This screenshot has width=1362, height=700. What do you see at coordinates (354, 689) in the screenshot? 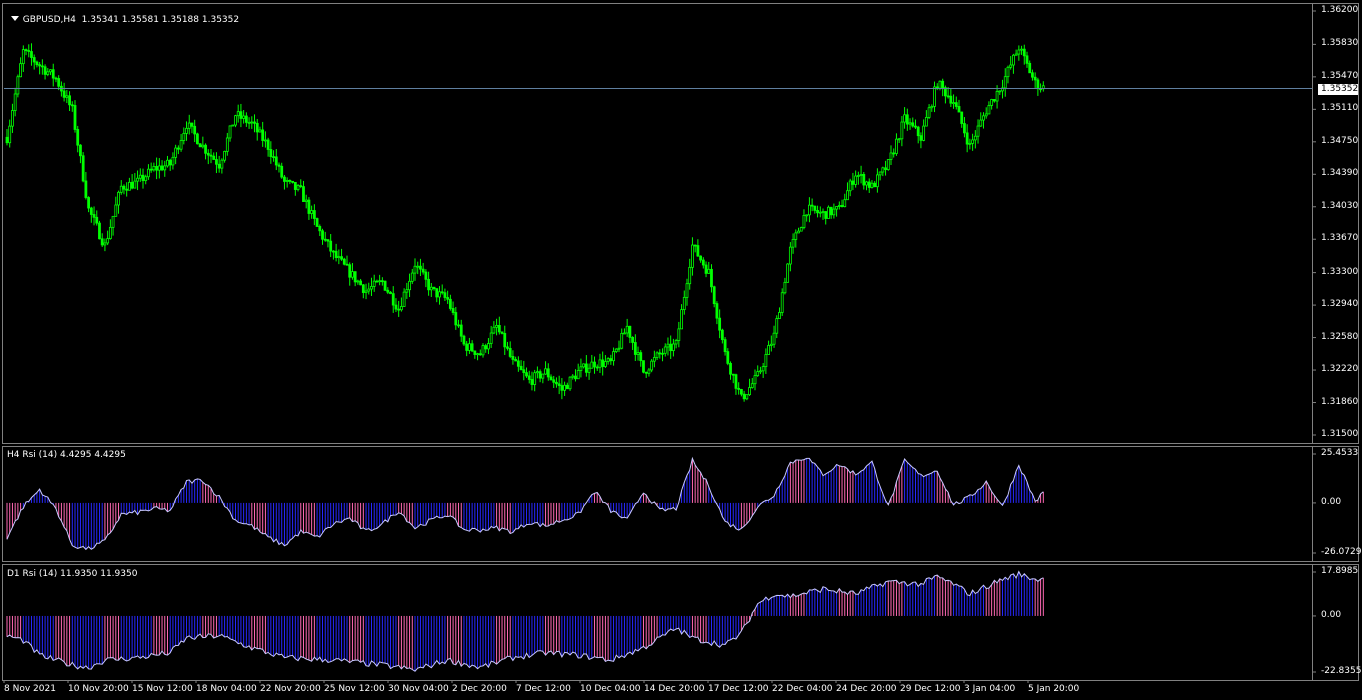
I see `x-tick-label: 25 Nov 12:00` at bounding box center [354, 689].